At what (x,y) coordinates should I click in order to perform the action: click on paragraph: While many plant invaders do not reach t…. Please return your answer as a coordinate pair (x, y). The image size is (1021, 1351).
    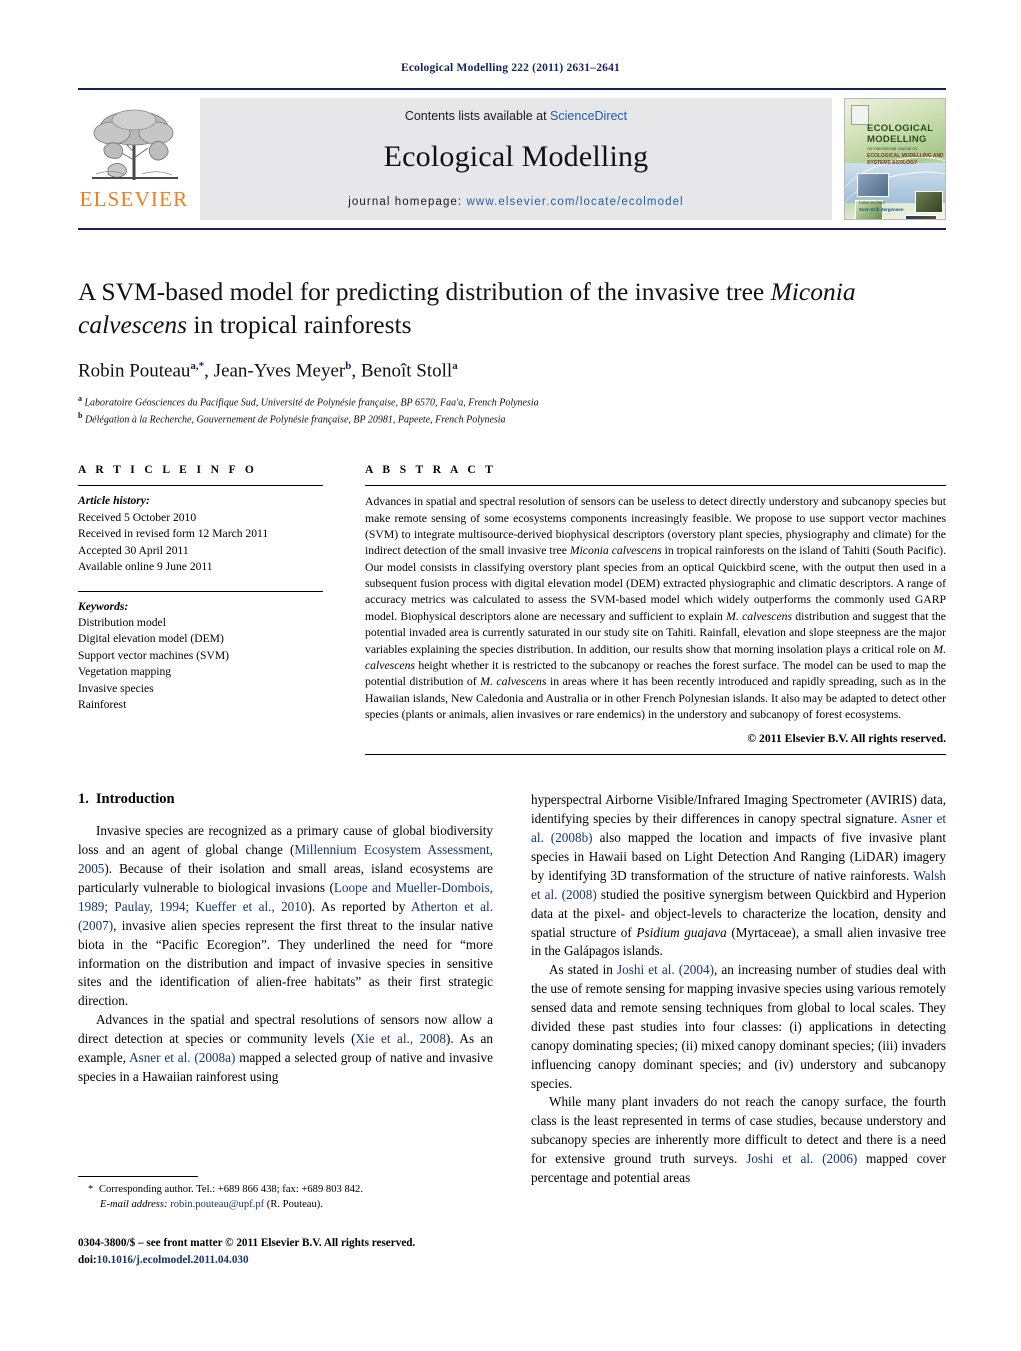
    Looking at the image, I should click on (738, 1140).